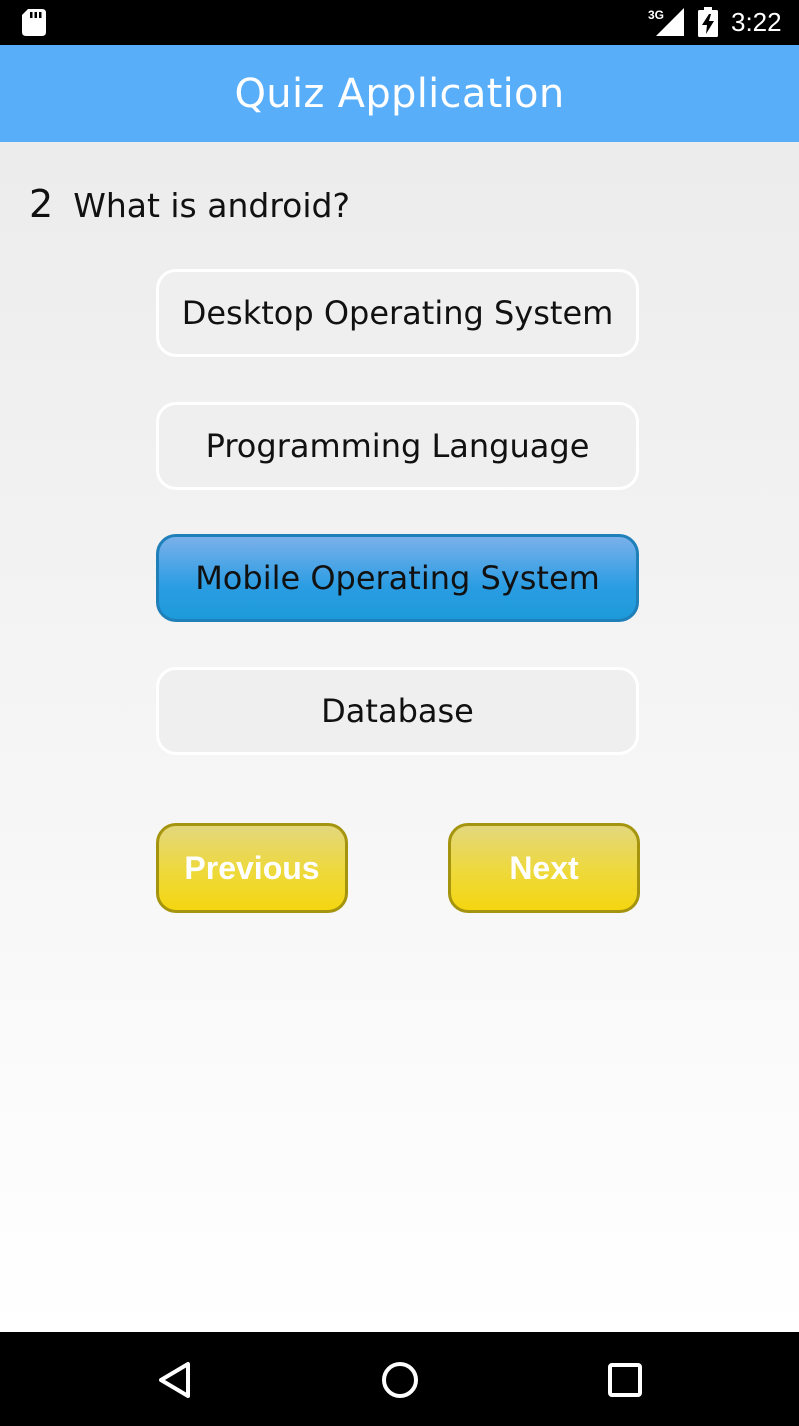  I want to click on status-bar: 3G 3:22, so click(399, 22).